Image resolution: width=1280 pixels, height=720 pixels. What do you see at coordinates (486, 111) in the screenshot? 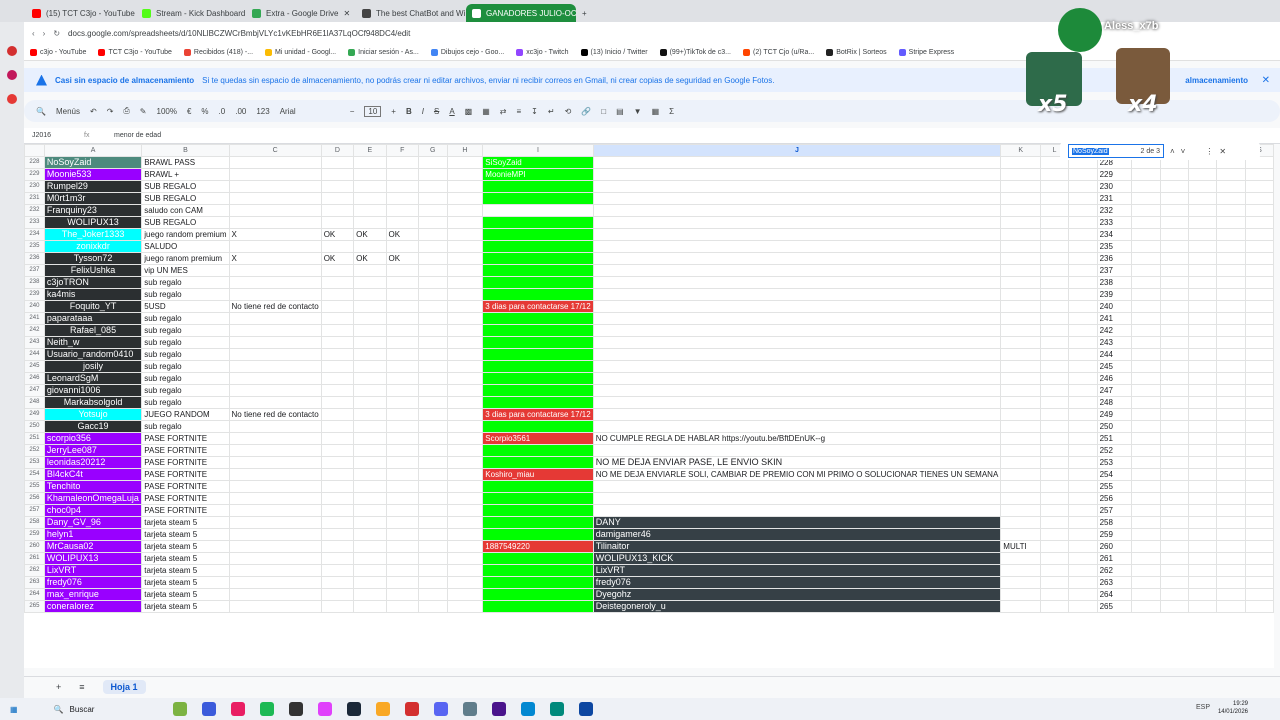
I see `borders-icon: ▦` at bounding box center [486, 111].